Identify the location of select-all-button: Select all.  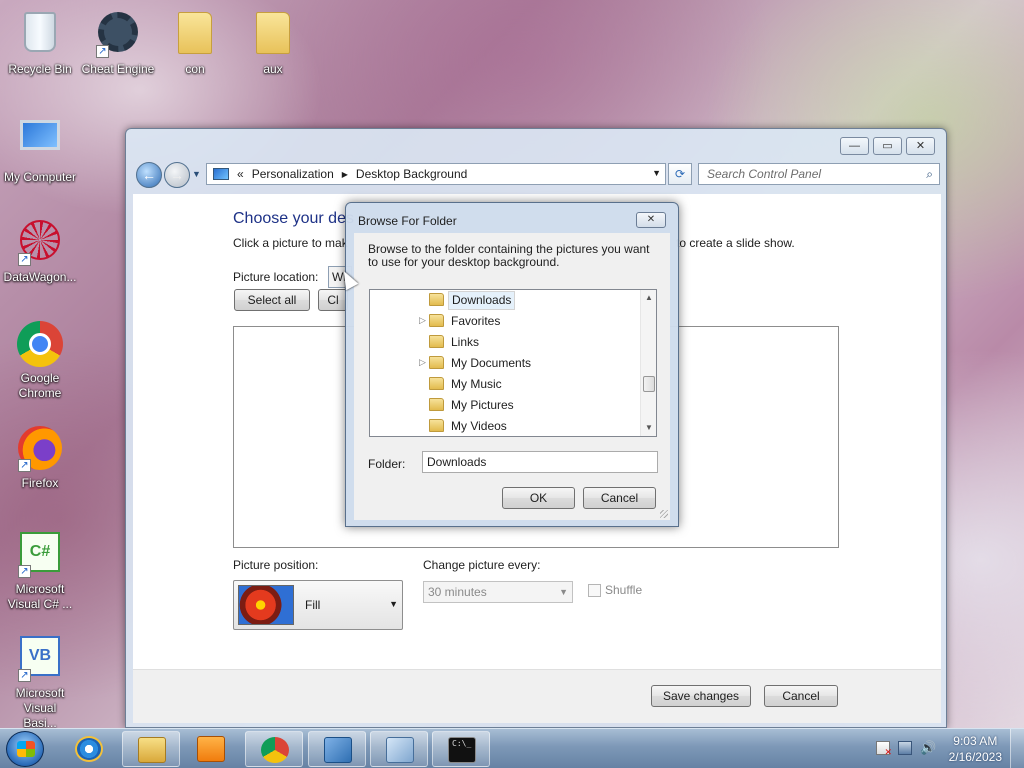
(272, 300).